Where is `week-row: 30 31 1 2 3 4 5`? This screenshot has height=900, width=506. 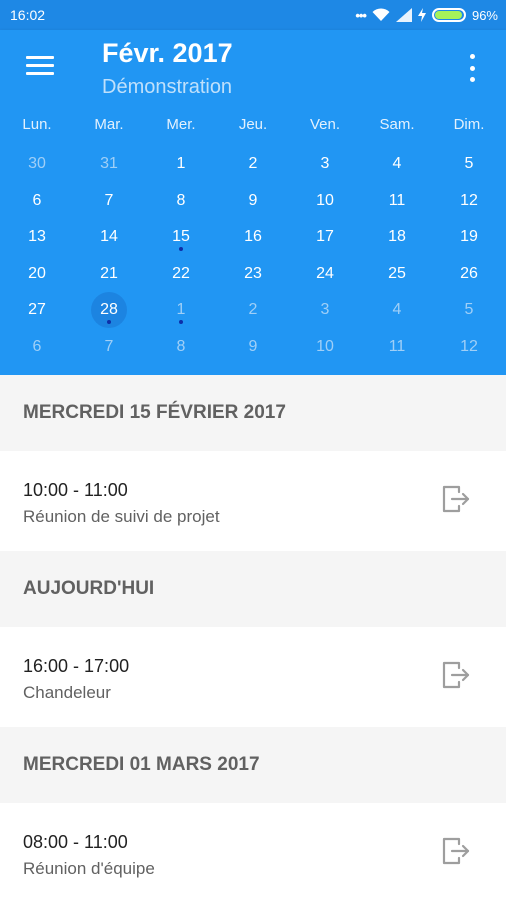 week-row: 30 31 1 2 3 4 5 is located at coordinates (253, 164).